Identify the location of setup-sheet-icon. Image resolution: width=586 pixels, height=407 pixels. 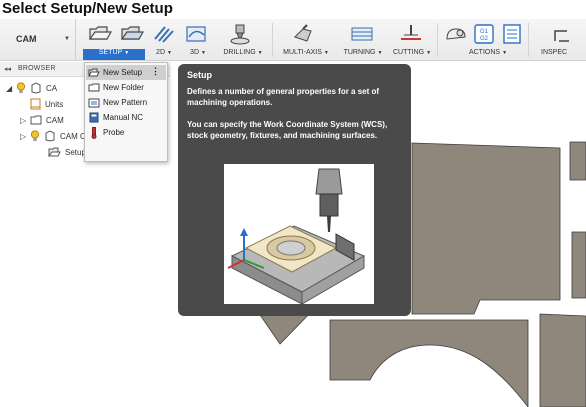
(512, 34).